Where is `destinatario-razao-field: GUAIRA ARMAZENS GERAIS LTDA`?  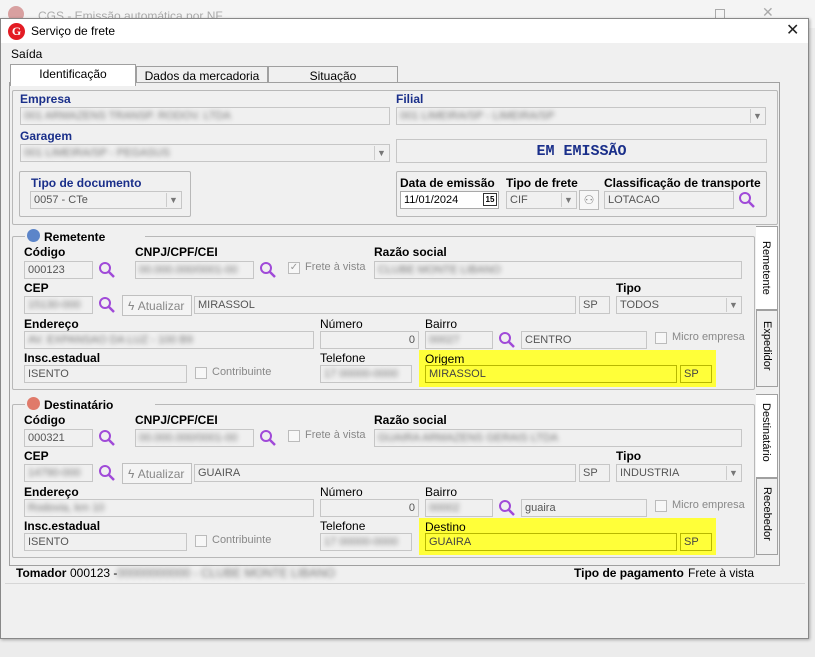
destinatario-razao-field: GUAIRA ARMAZENS GERAIS LTDA is located at coordinates (558, 438).